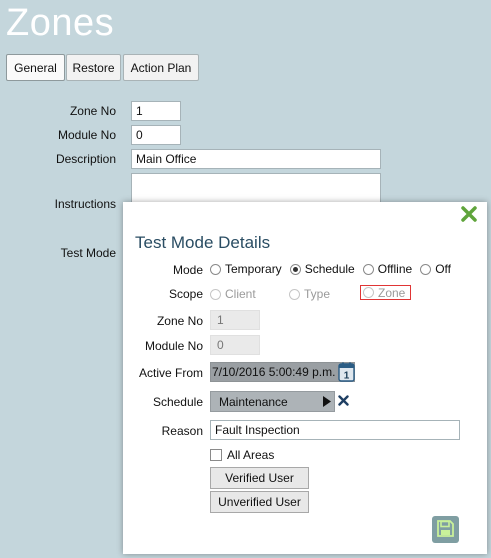  Describe the element at coordinates (259, 502) in the screenshot. I see `unverified-user-button: Unverified User` at that location.